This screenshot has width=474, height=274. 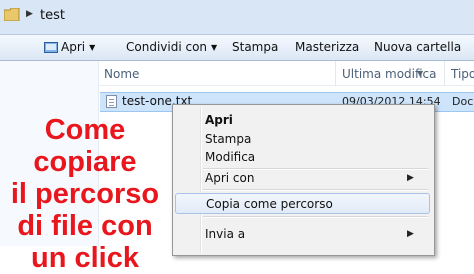 What do you see at coordinates (85, 226) in the screenshot?
I see `overlay-line: di file con` at bounding box center [85, 226].